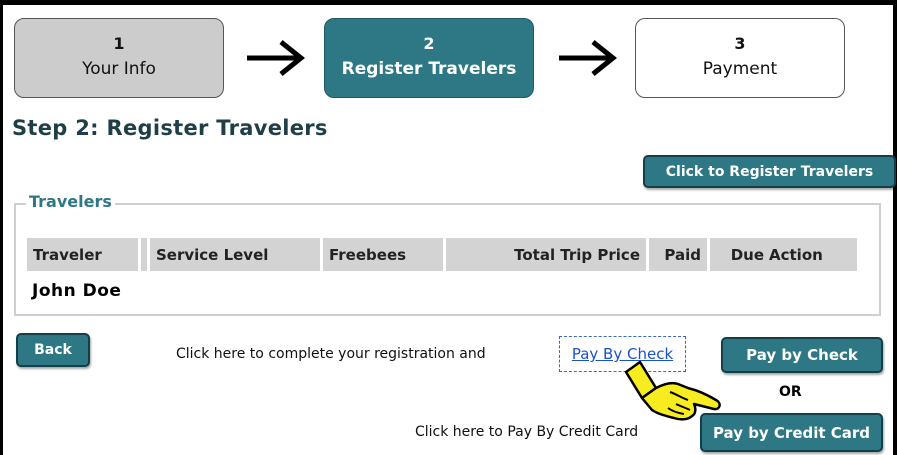  What do you see at coordinates (119, 69) in the screenshot?
I see `step-label: Your Info` at bounding box center [119, 69].